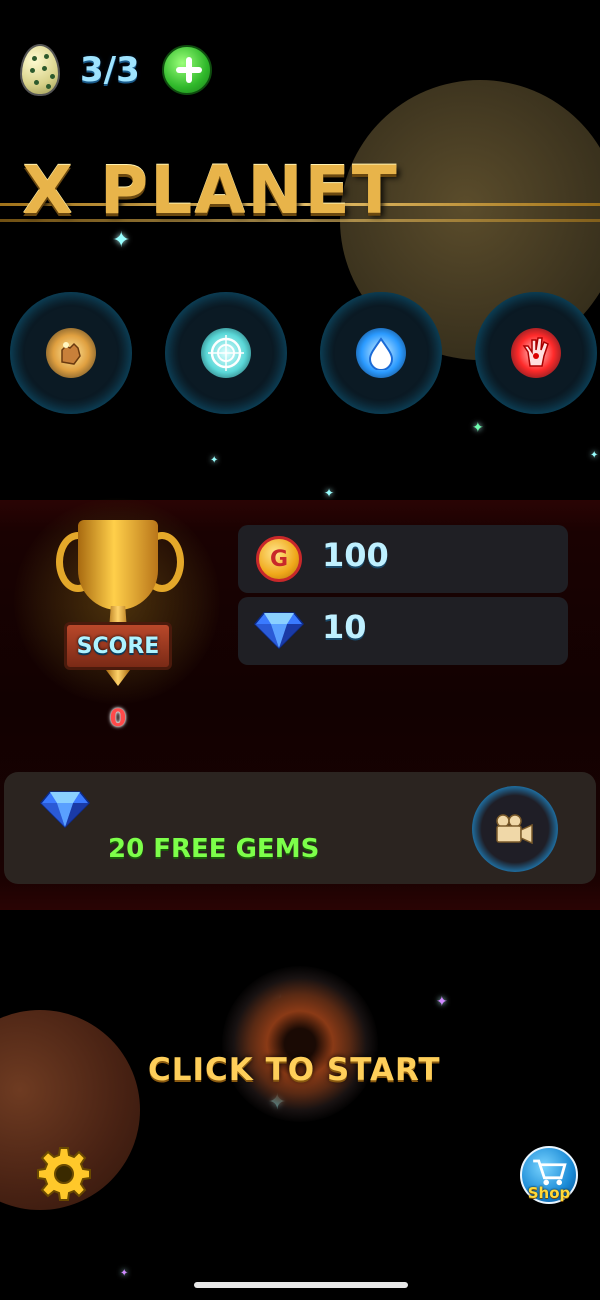 This screenshot has width=600, height=1300. I want to click on red-hand-icon, so click(536, 353).